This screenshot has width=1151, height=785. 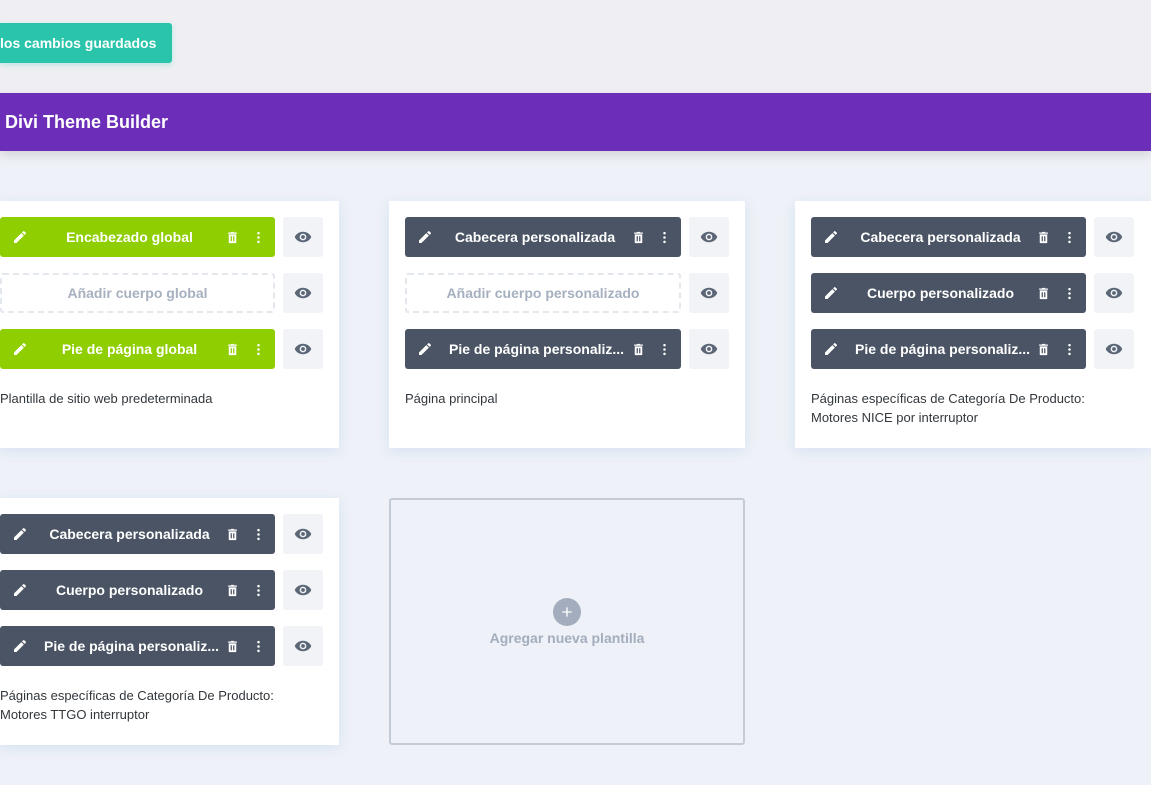 I want to click on caption-line: Motores NICE por interruptor, so click(x=894, y=417).